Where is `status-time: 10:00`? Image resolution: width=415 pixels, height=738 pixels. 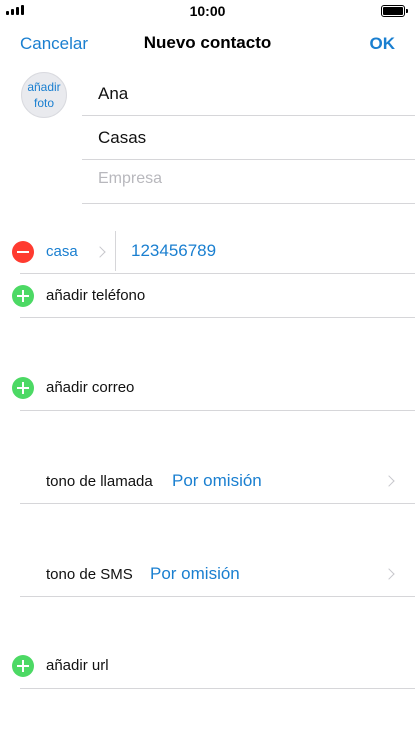
status-time: 10:00 is located at coordinates (207, 11).